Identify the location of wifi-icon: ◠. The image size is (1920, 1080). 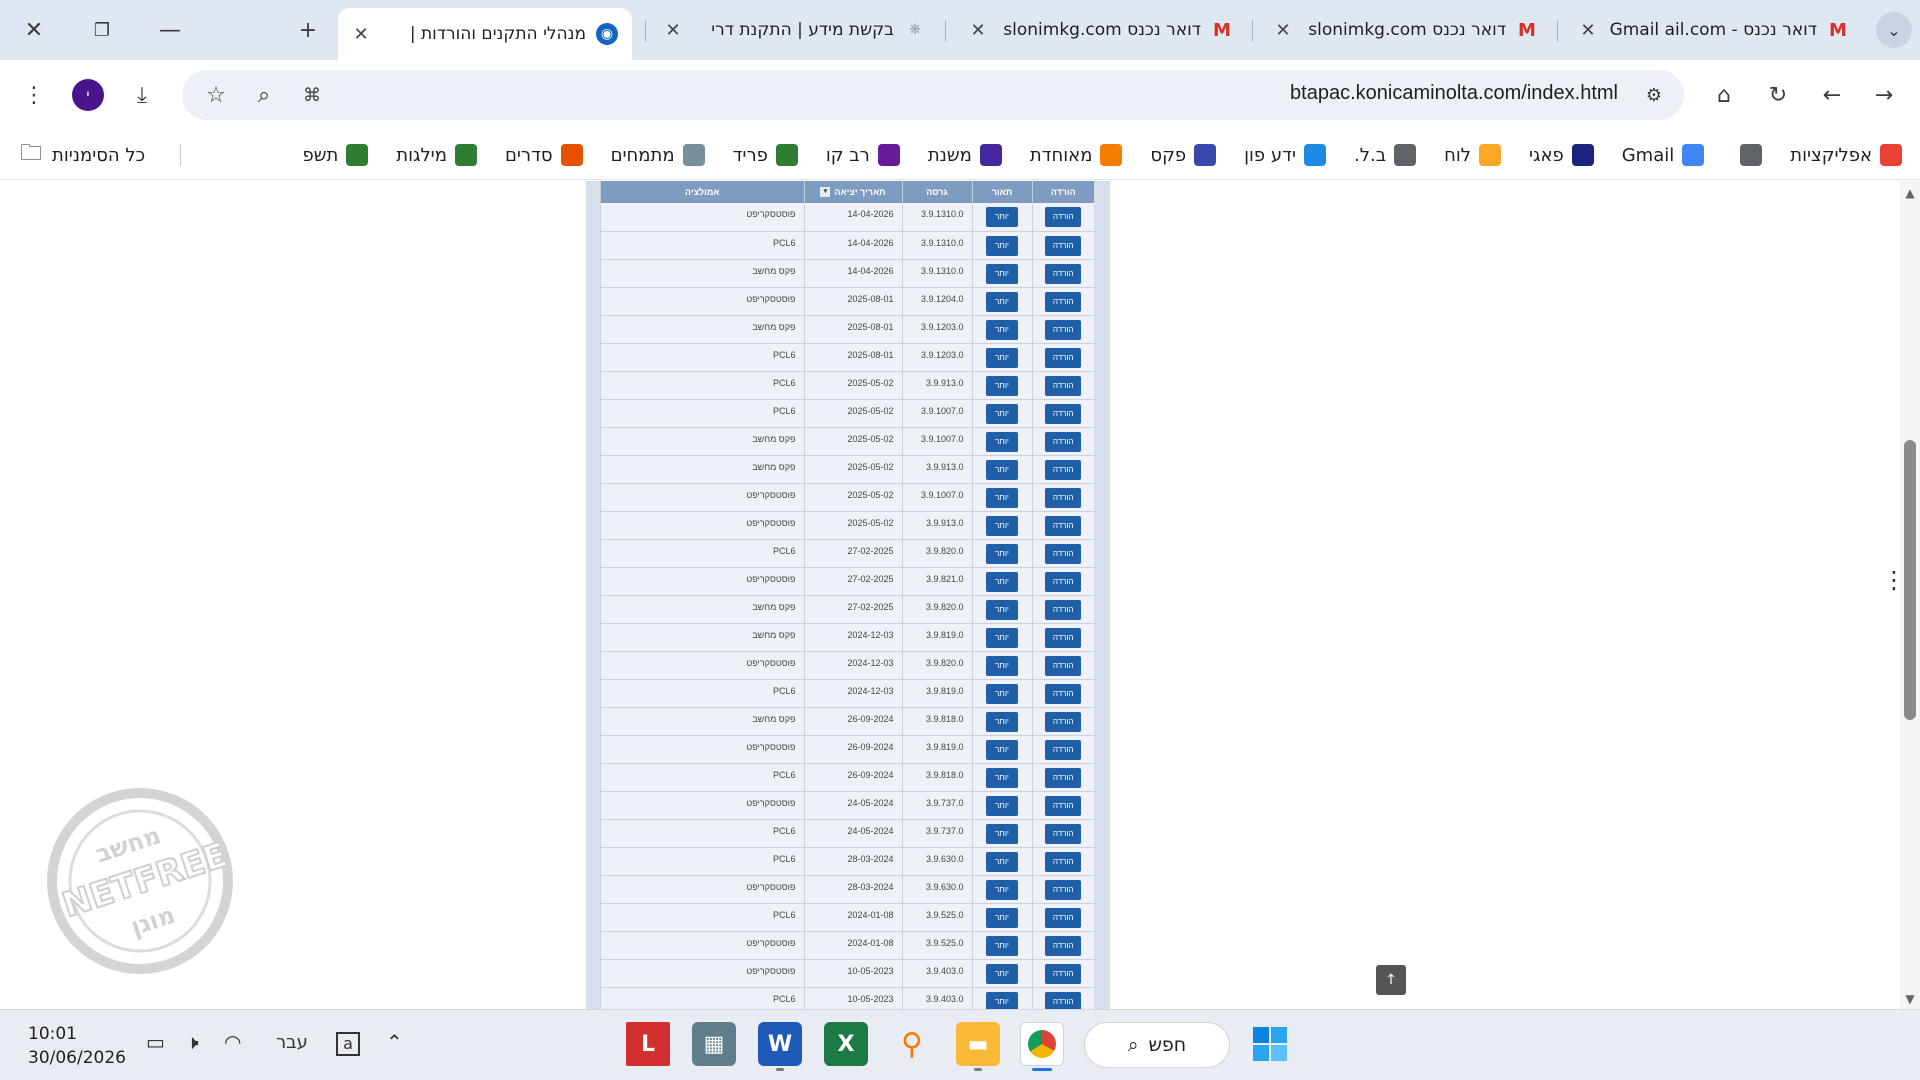
(232, 1042).